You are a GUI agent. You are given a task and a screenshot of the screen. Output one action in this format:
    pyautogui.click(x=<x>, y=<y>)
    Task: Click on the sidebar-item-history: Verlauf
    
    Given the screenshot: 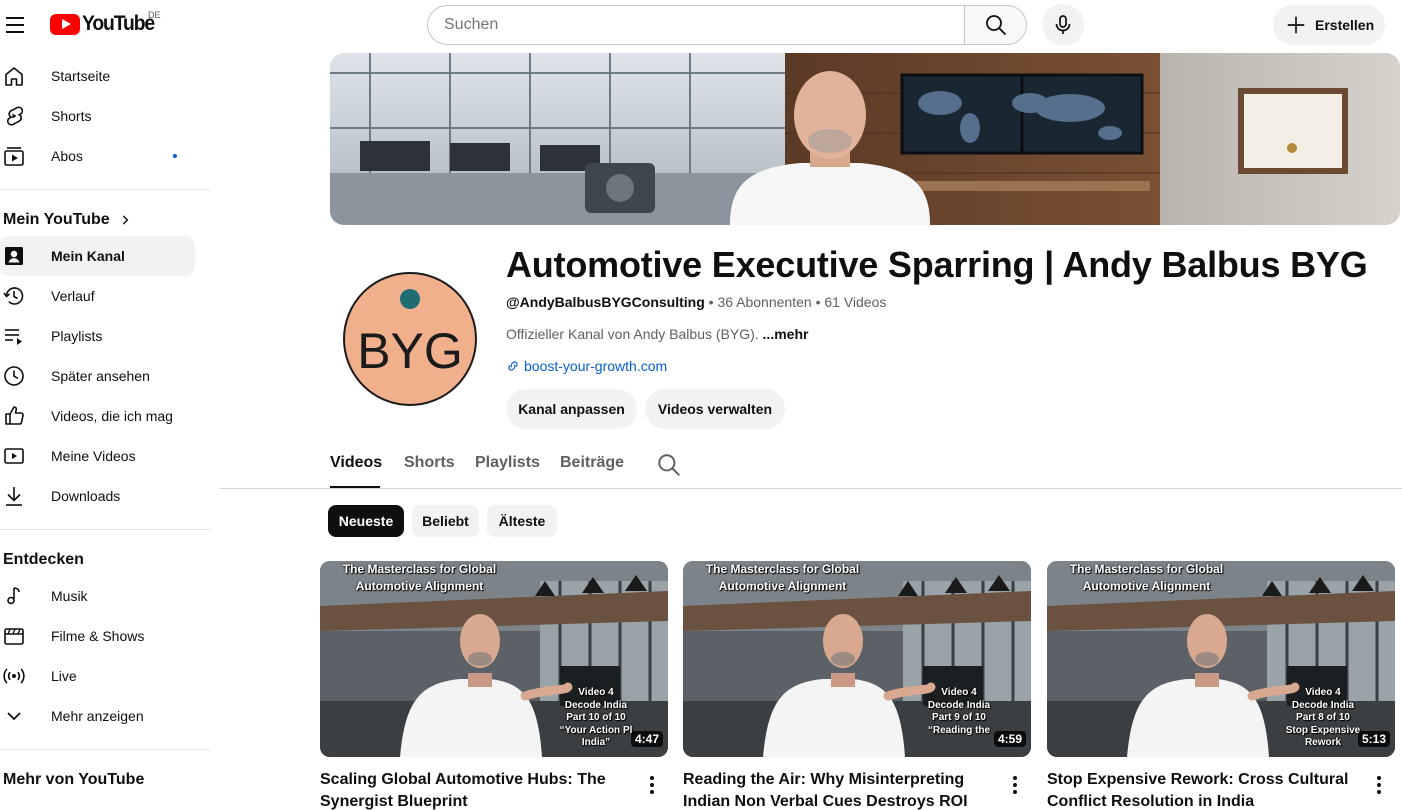 What is the action you would take?
    pyautogui.click(x=97, y=296)
    